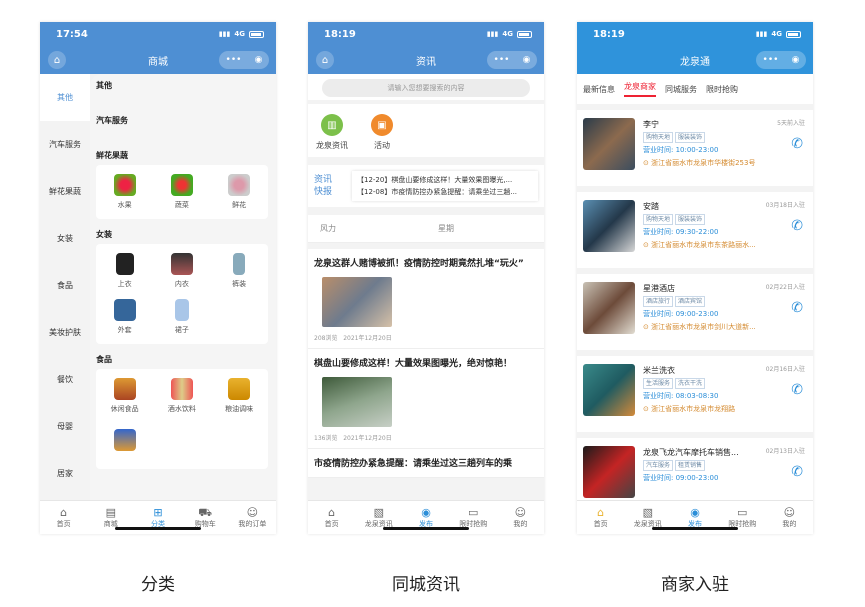 Image resolution: width=865 pixels, height=607 pixels. Describe the element at coordinates (426, 34) in the screenshot. I see `status-bar: 18:19 ▮▮▮ 4G` at that location.